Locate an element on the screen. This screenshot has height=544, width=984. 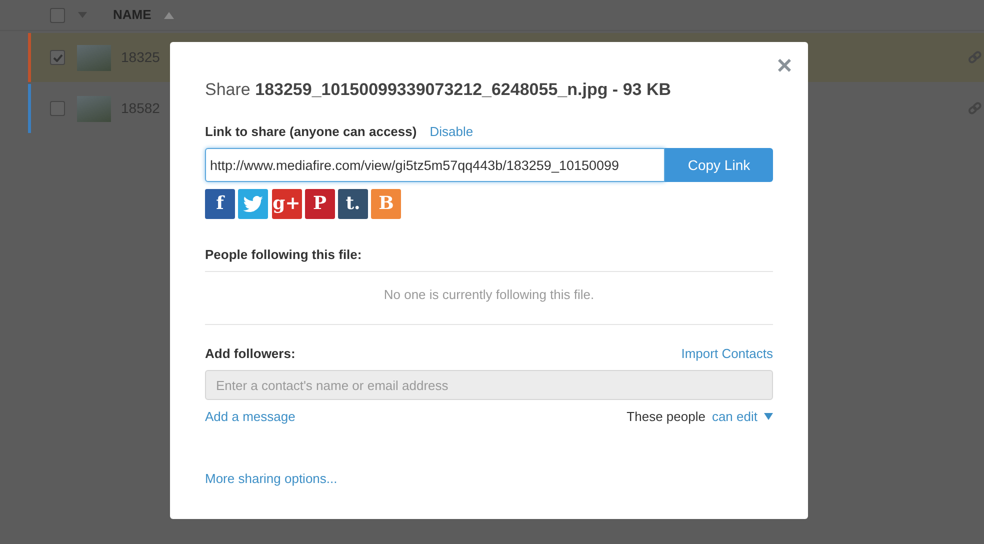
add-followers-heading: Add followers: is located at coordinates (250, 354).